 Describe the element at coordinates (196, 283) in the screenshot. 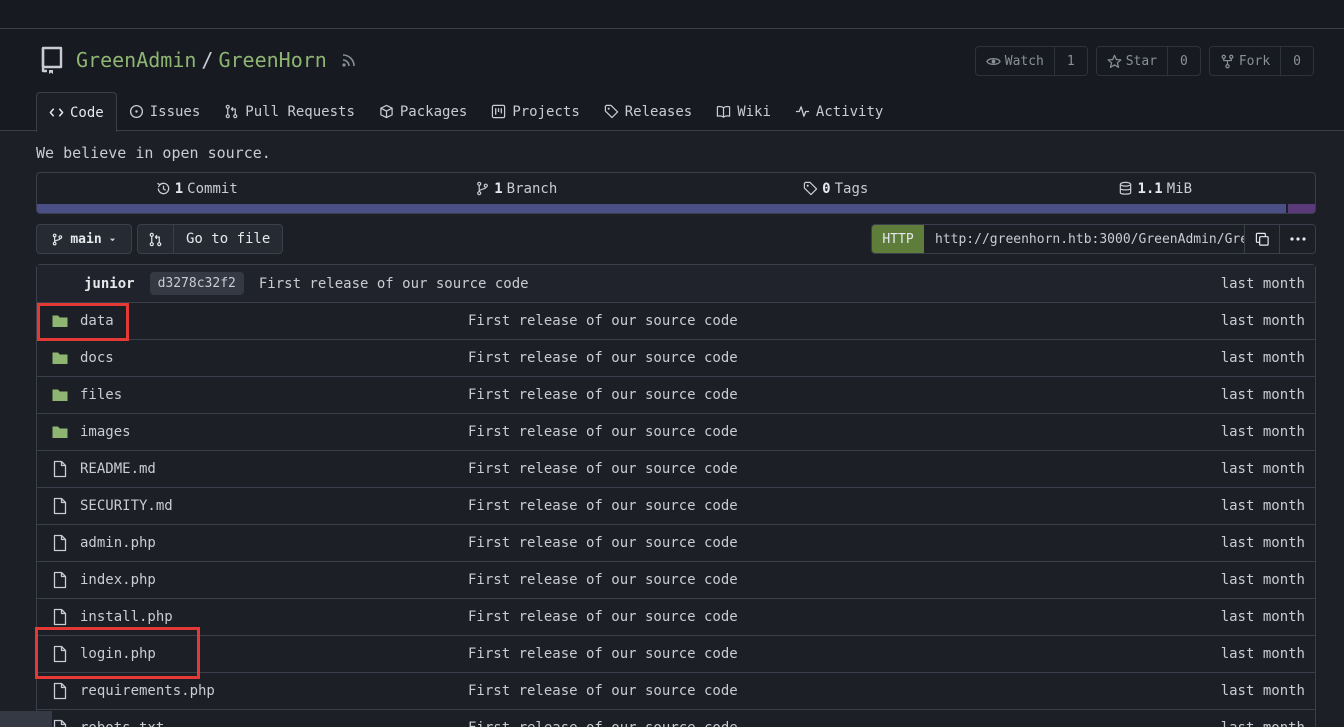

I see `commit-sha: d3278c32f2` at that location.